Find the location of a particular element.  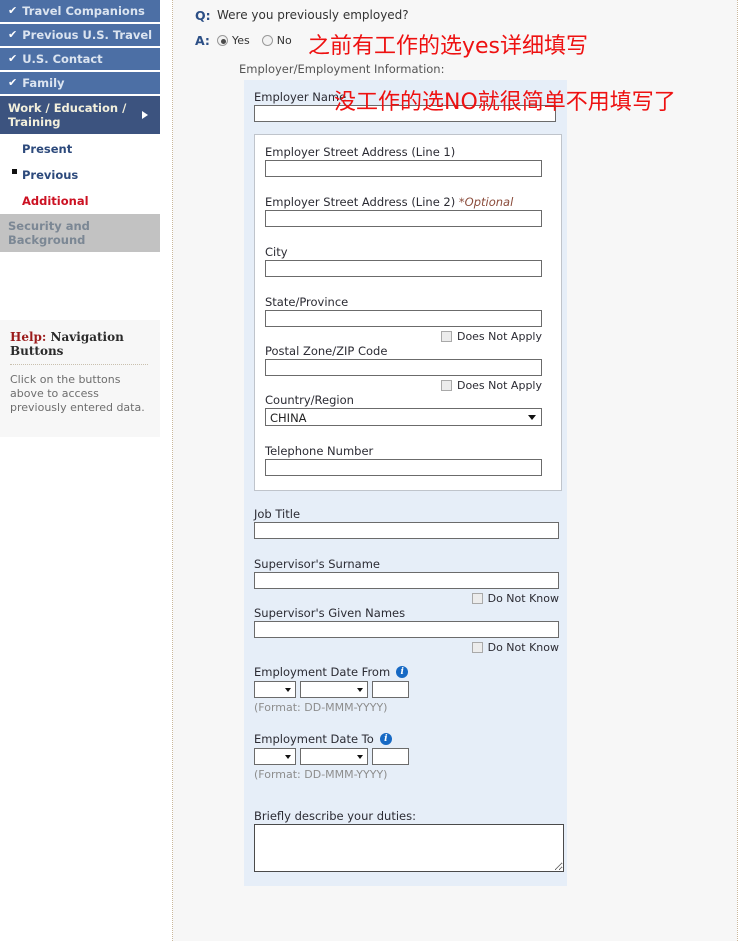

supervisor-given-do-not-know-label: Do Not Know is located at coordinates (523, 647).